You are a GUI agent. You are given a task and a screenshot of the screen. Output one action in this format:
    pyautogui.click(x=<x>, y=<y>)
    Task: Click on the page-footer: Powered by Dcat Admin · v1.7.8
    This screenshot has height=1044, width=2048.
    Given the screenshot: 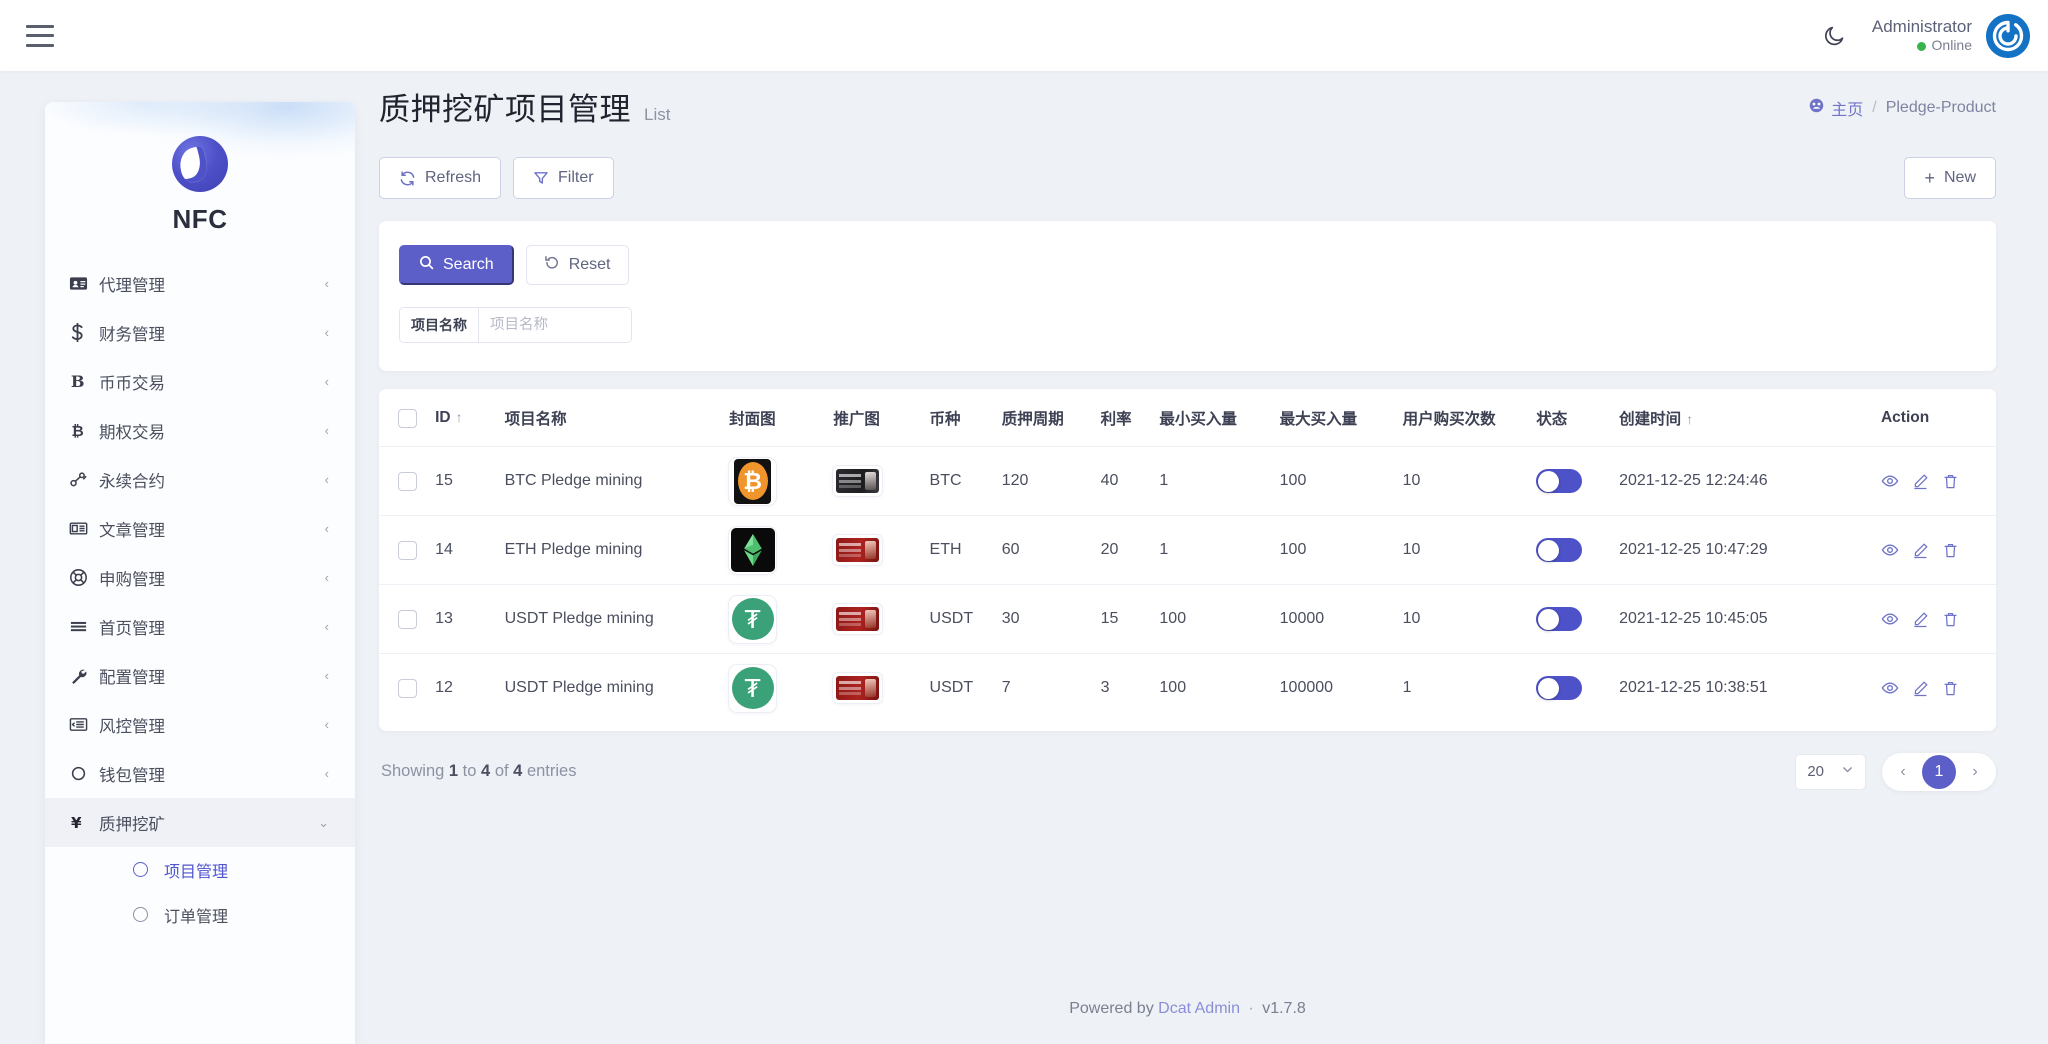 What is the action you would take?
    pyautogui.click(x=1187, y=1009)
    